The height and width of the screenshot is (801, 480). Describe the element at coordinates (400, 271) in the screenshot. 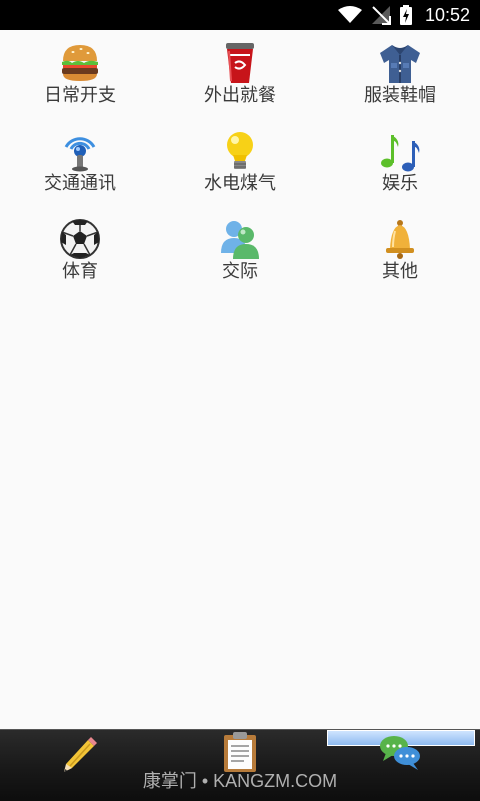

I see `category-label: 其他` at that location.